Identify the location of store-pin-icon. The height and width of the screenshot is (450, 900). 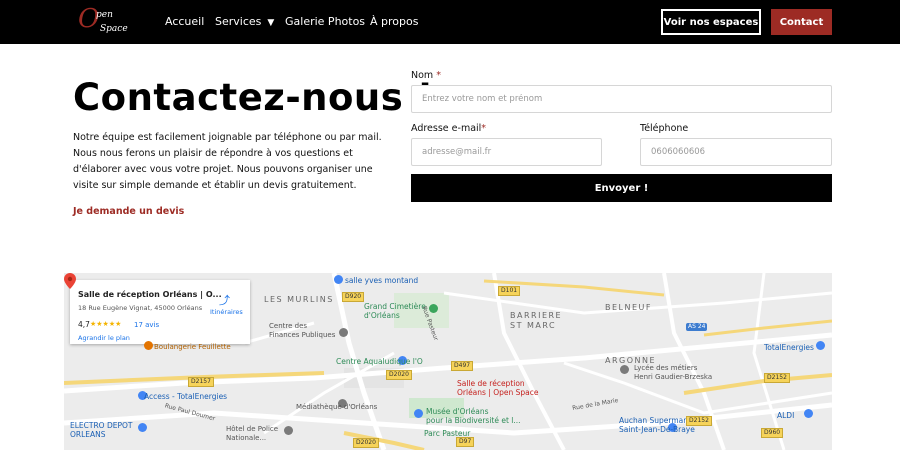
(142, 427).